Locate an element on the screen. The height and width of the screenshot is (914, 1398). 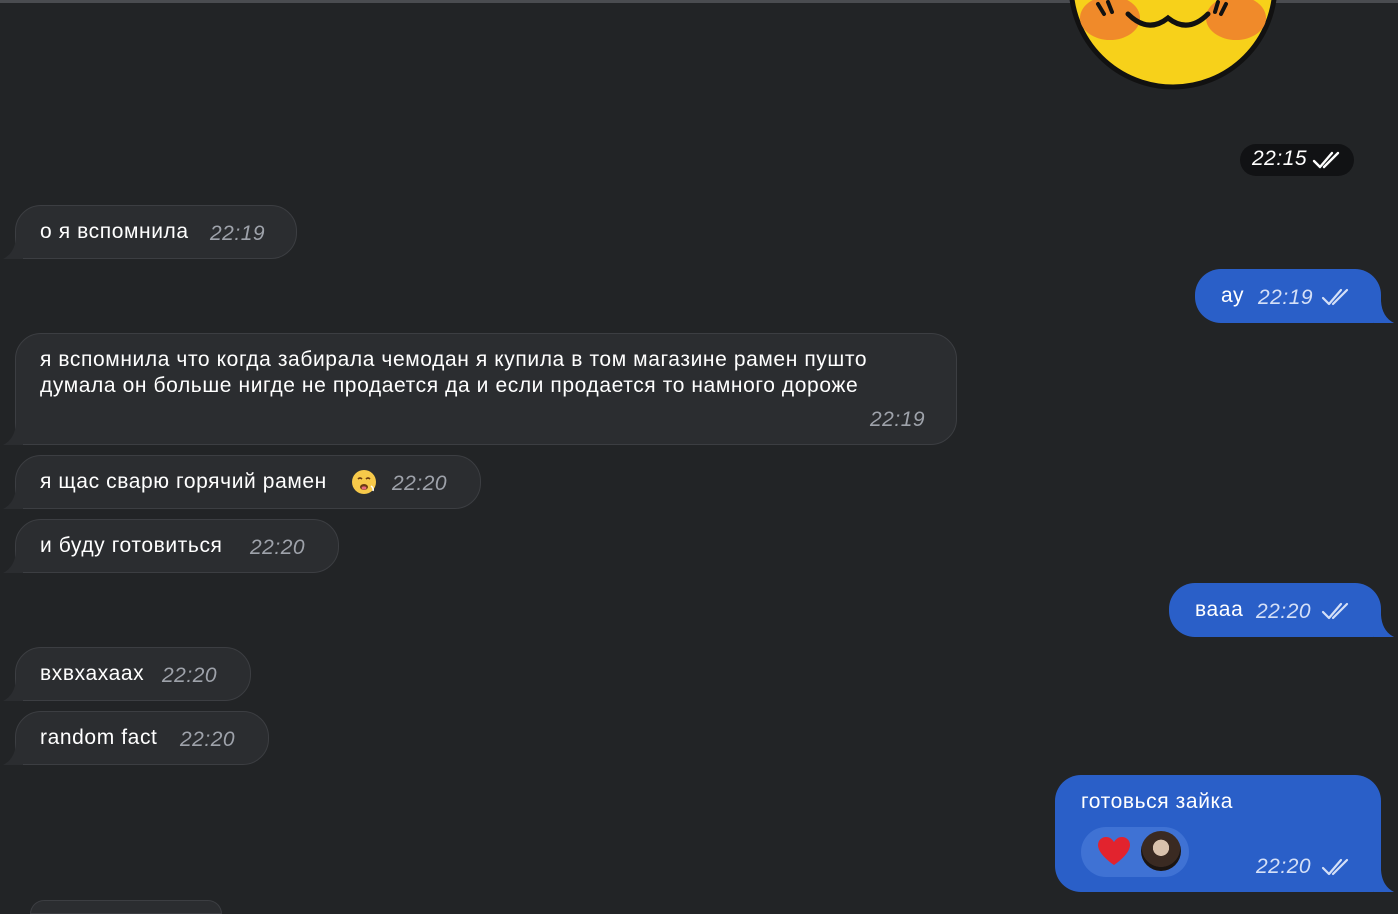
outgoing-message: готовься зайка 22:20 is located at coordinates (1224, 833).